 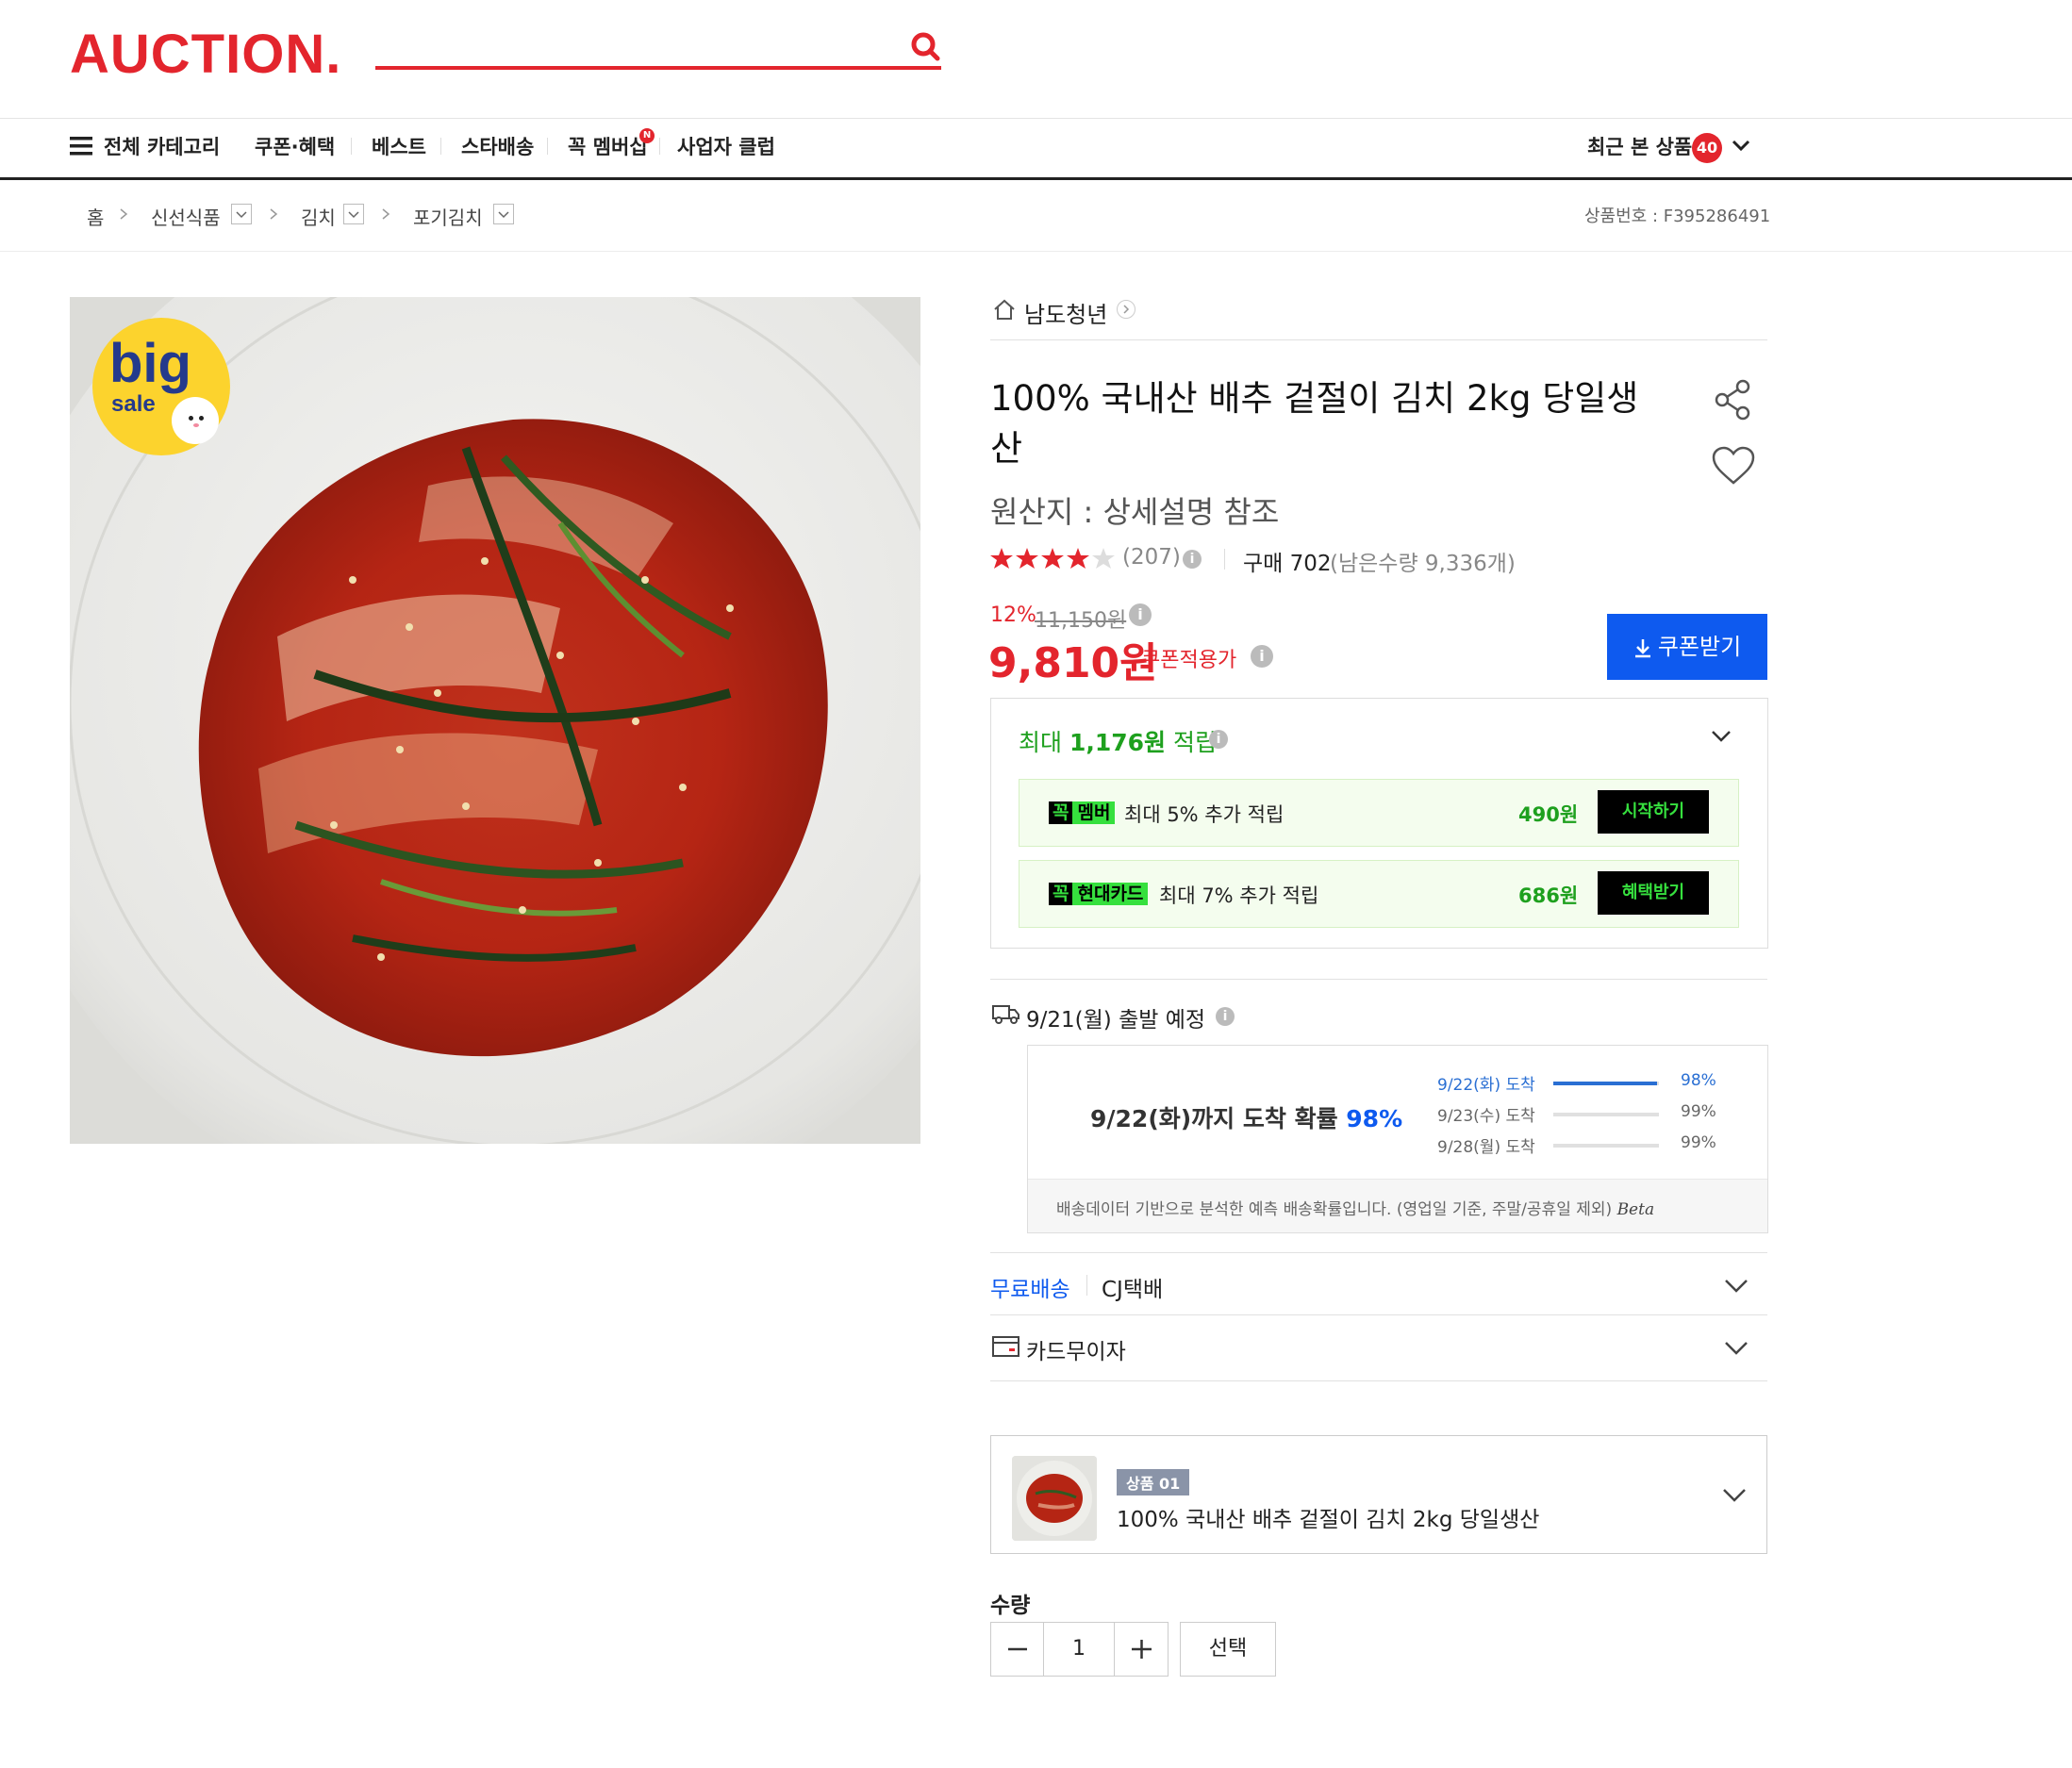 What do you see at coordinates (1423, 564) in the screenshot?
I see `remaining-stock: (남은수량 9,336개)` at bounding box center [1423, 564].